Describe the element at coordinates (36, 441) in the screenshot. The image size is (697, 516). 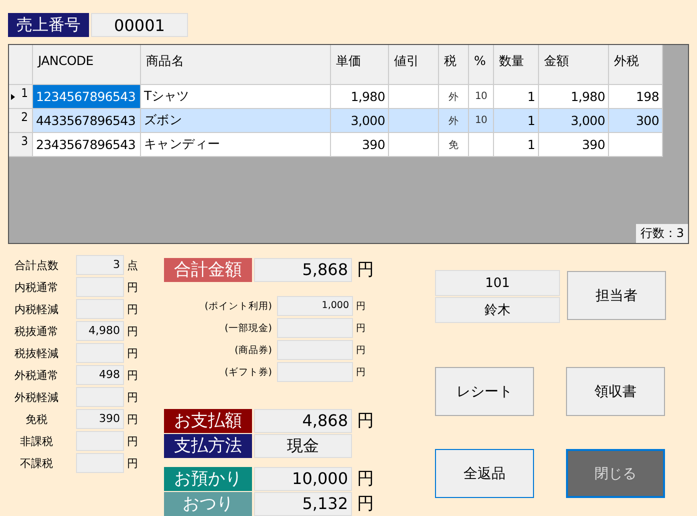
I see `breakdown-label: 非課税` at that location.